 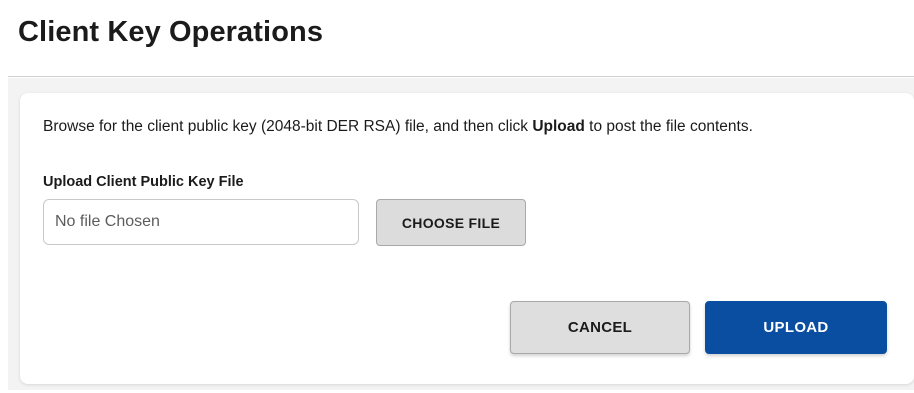 I want to click on title-divider, so click(x=461, y=76).